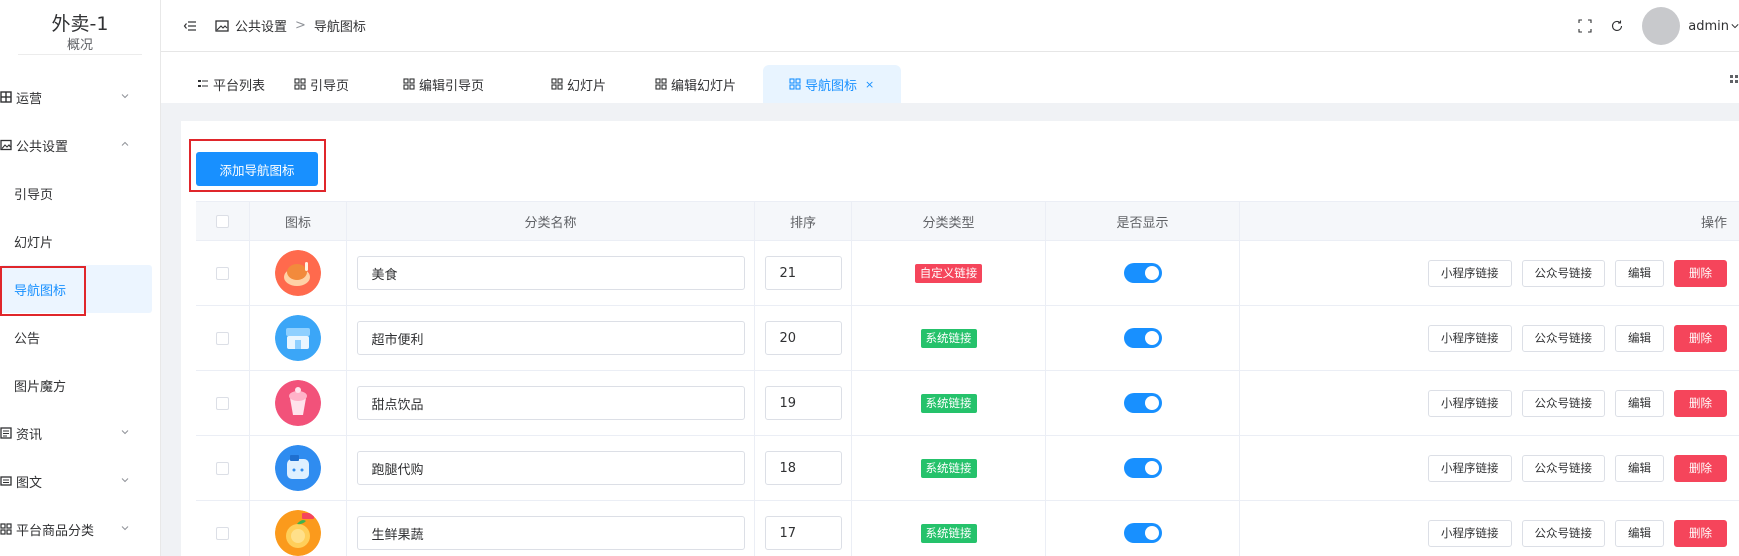 The width and height of the screenshot is (1739, 556). Describe the element at coordinates (34, 243) in the screenshot. I see `sidebar-item-label: 幻灯片` at that location.